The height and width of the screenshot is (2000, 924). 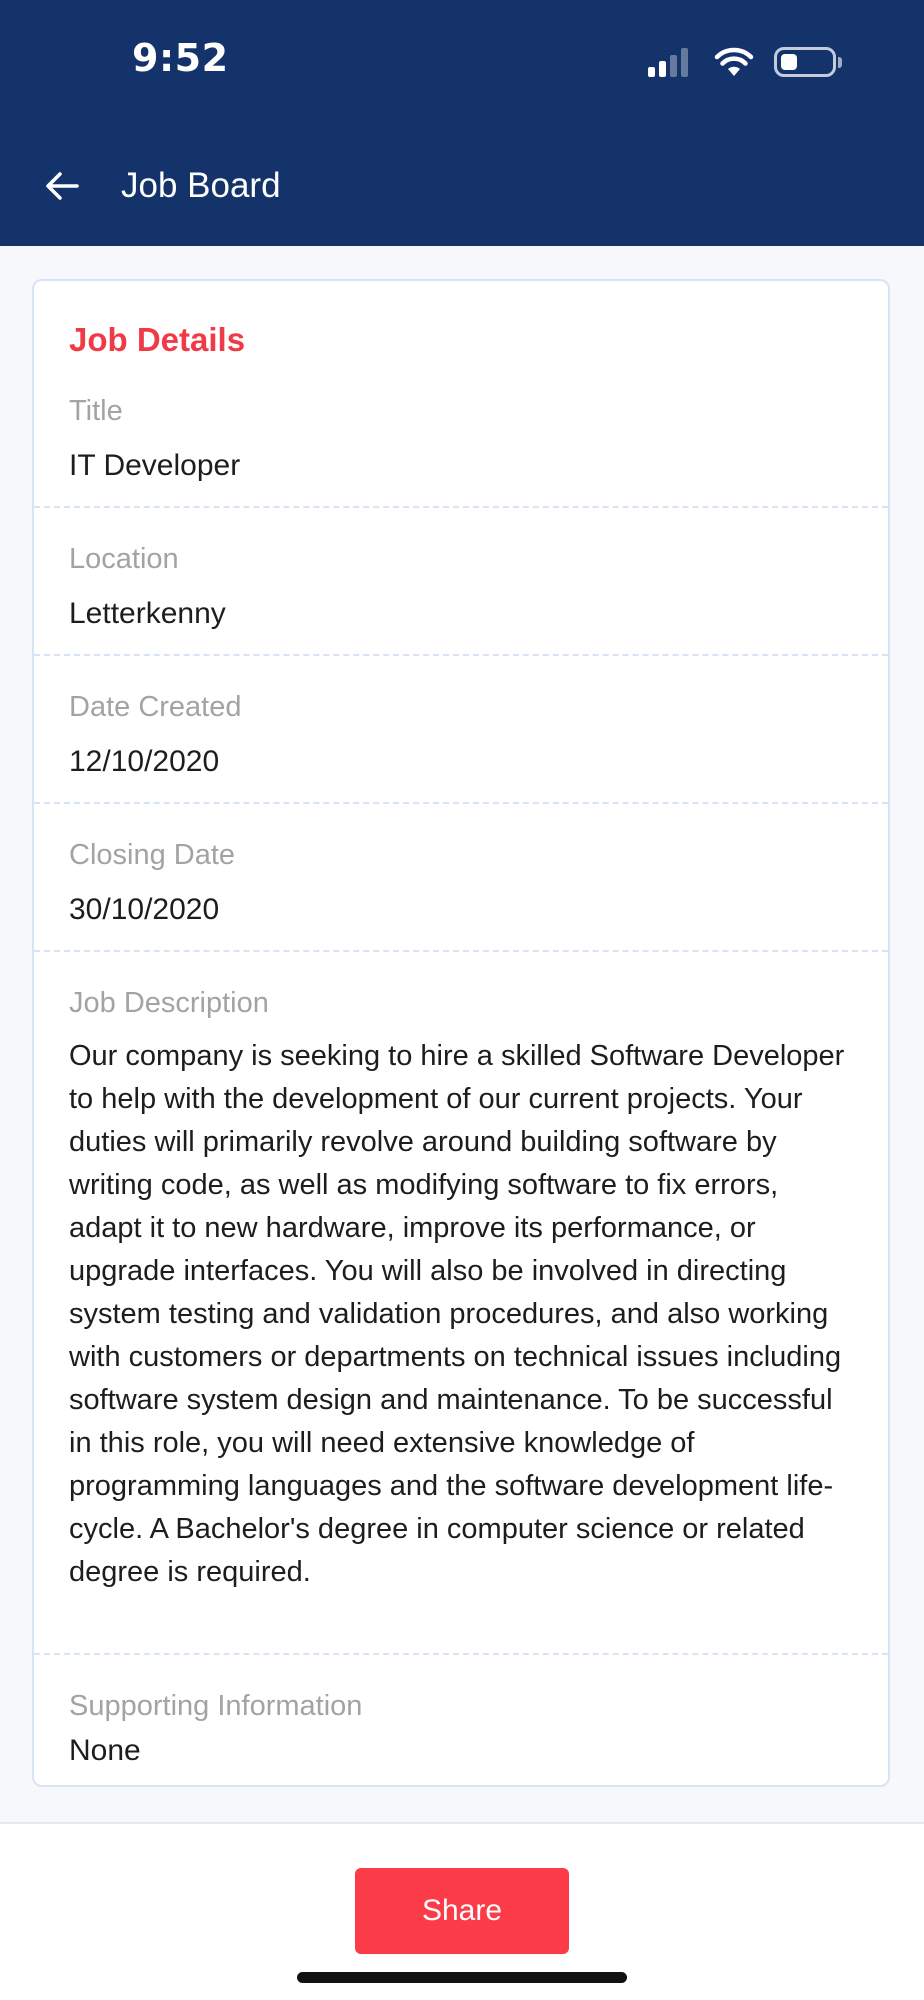 What do you see at coordinates (461, 1729) in the screenshot?
I see `supporting-info-field: Supporting Information None` at bounding box center [461, 1729].